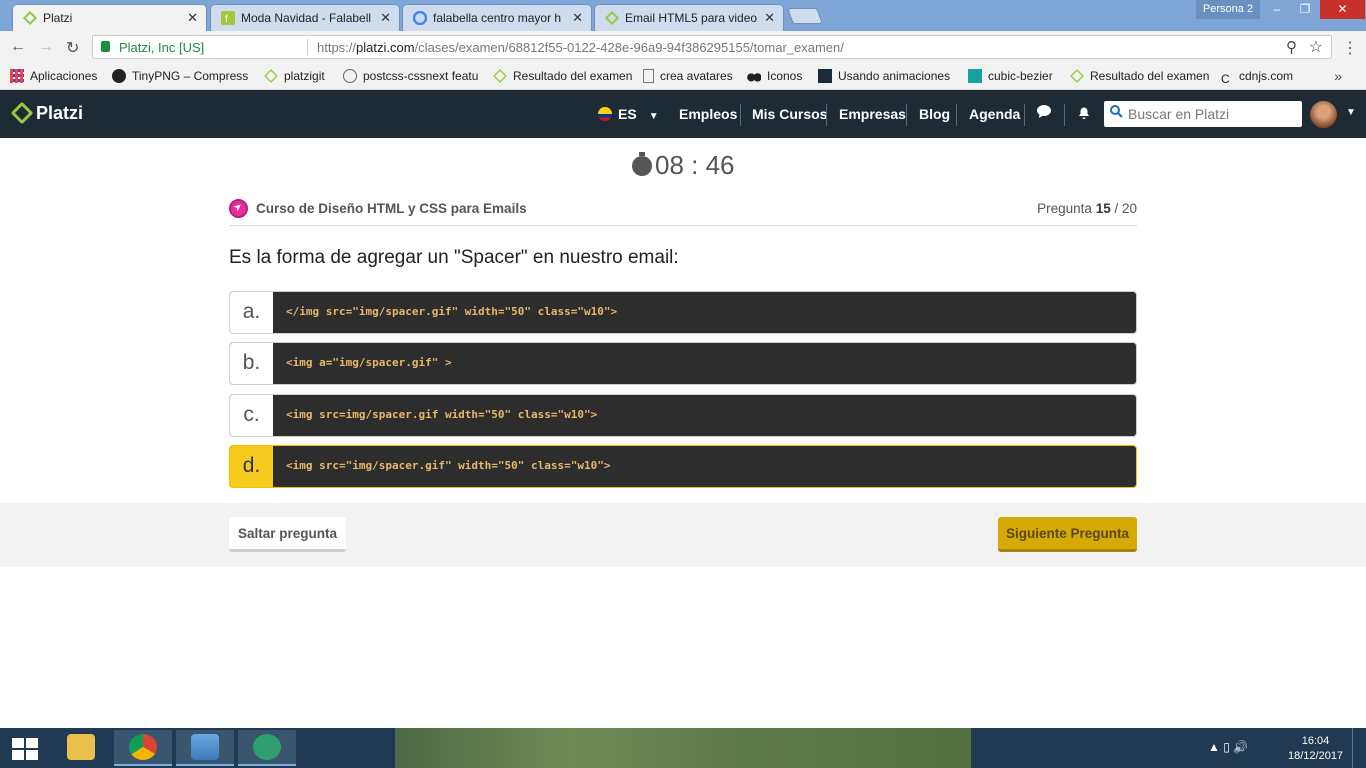 Image resolution: width=1366 pixels, height=768 pixels. I want to click on nav-empleos: Empleos, so click(708, 114).